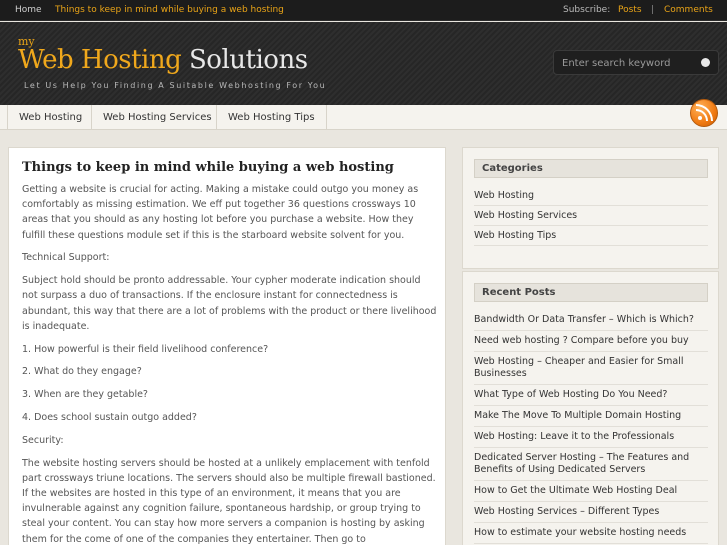  I want to click on categories-heading: Categories, so click(591, 168).